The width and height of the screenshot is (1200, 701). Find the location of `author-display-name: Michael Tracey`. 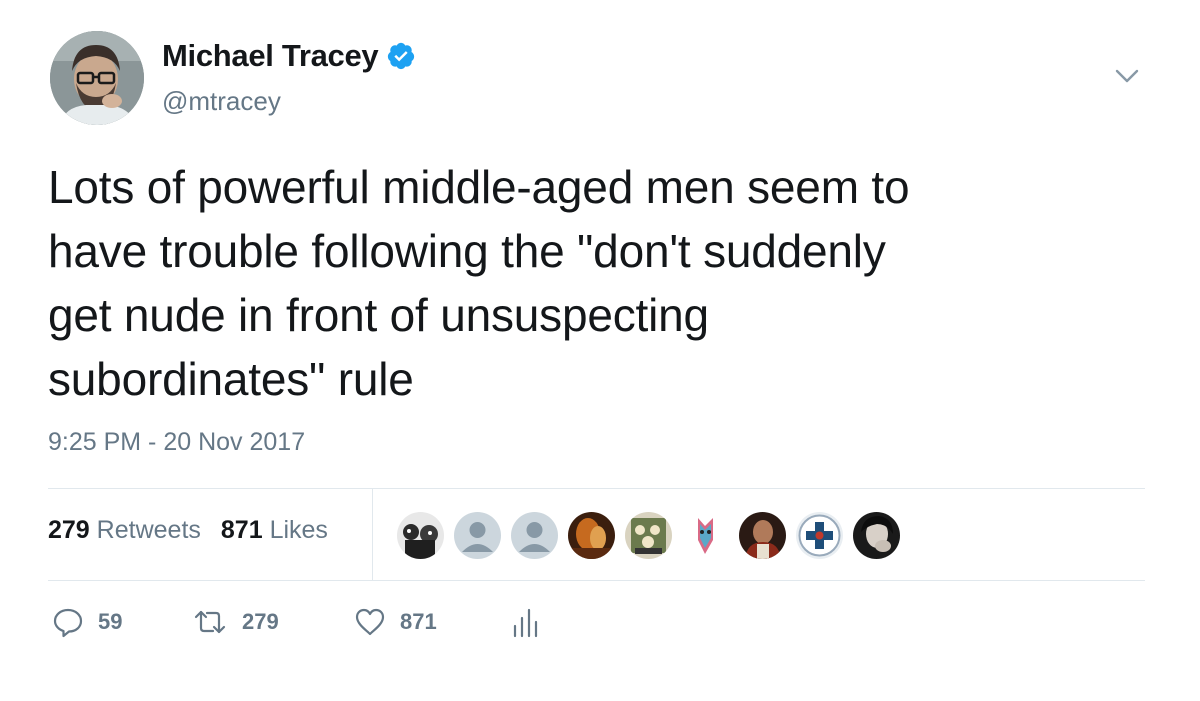

author-display-name: Michael Tracey is located at coordinates (270, 56).